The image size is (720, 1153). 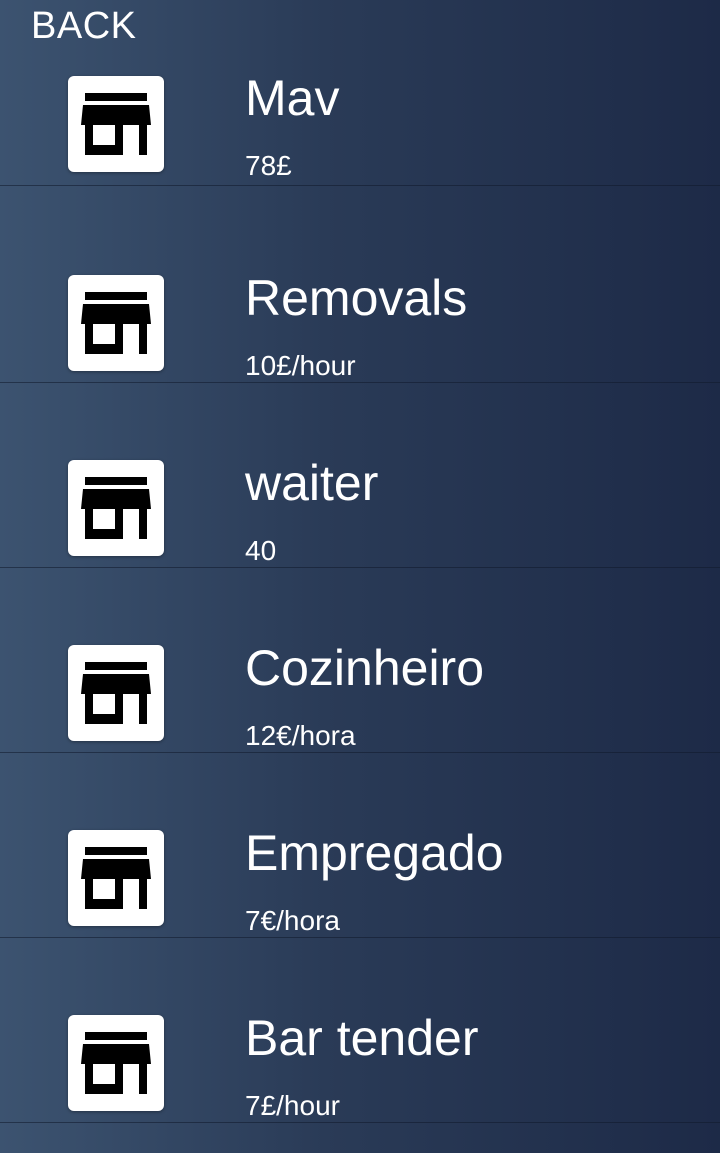 I want to click on job-title: Cozinheiro, so click(x=365, y=668).